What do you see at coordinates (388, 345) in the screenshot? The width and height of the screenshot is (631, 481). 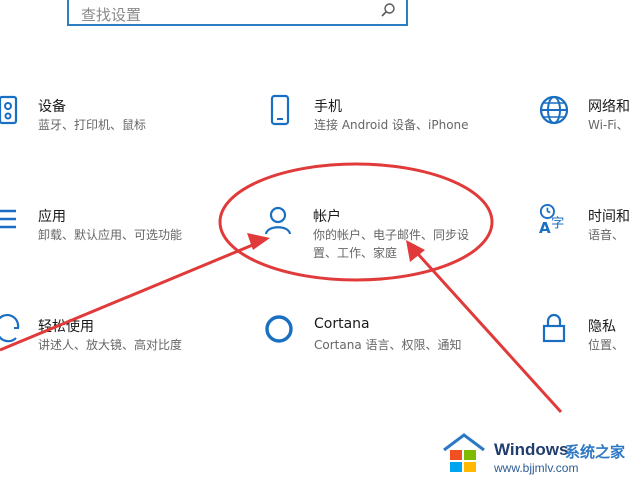 I see `tile-desc: Cortana 语言、权限、通知` at bounding box center [388, 345].